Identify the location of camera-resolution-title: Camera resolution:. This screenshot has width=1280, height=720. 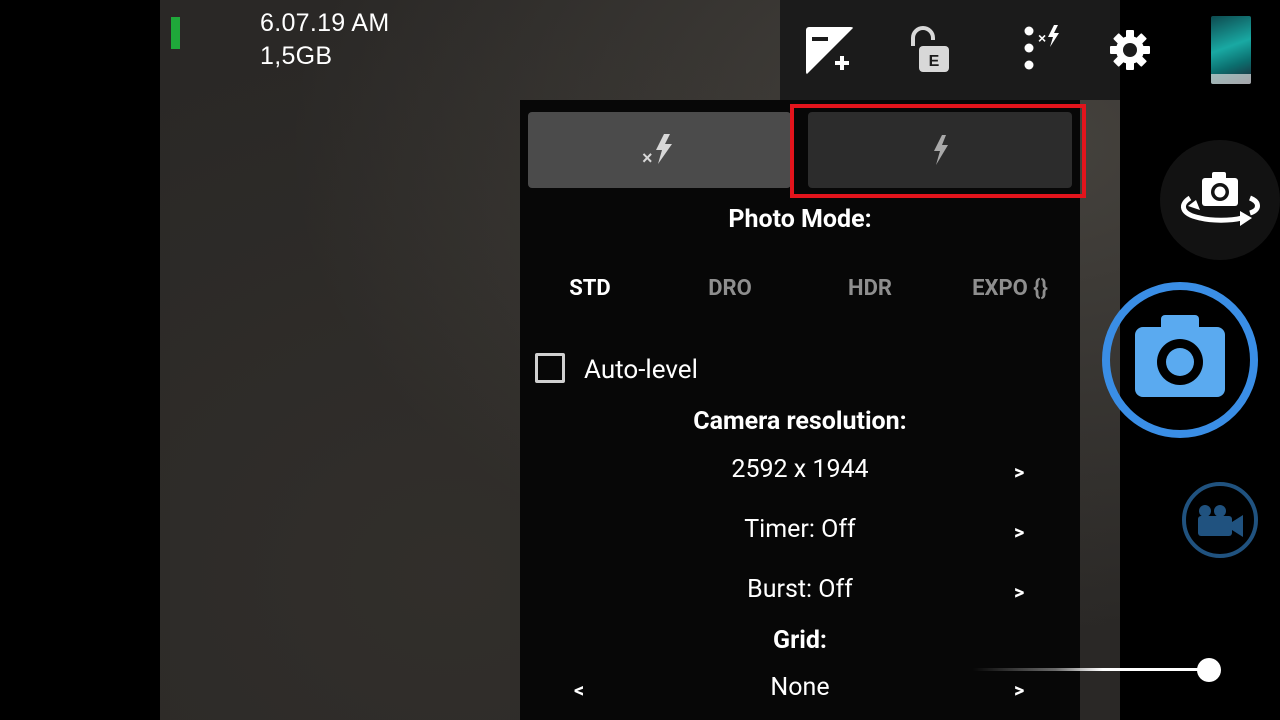
(800, 421).